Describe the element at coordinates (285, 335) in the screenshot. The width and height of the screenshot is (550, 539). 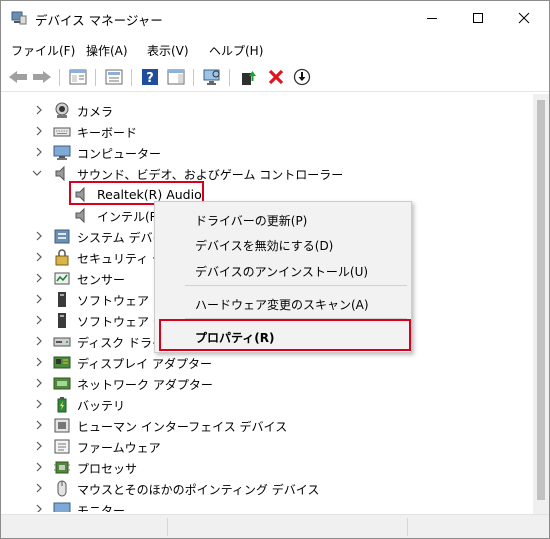
I see `highlight-box-properties` at that location.